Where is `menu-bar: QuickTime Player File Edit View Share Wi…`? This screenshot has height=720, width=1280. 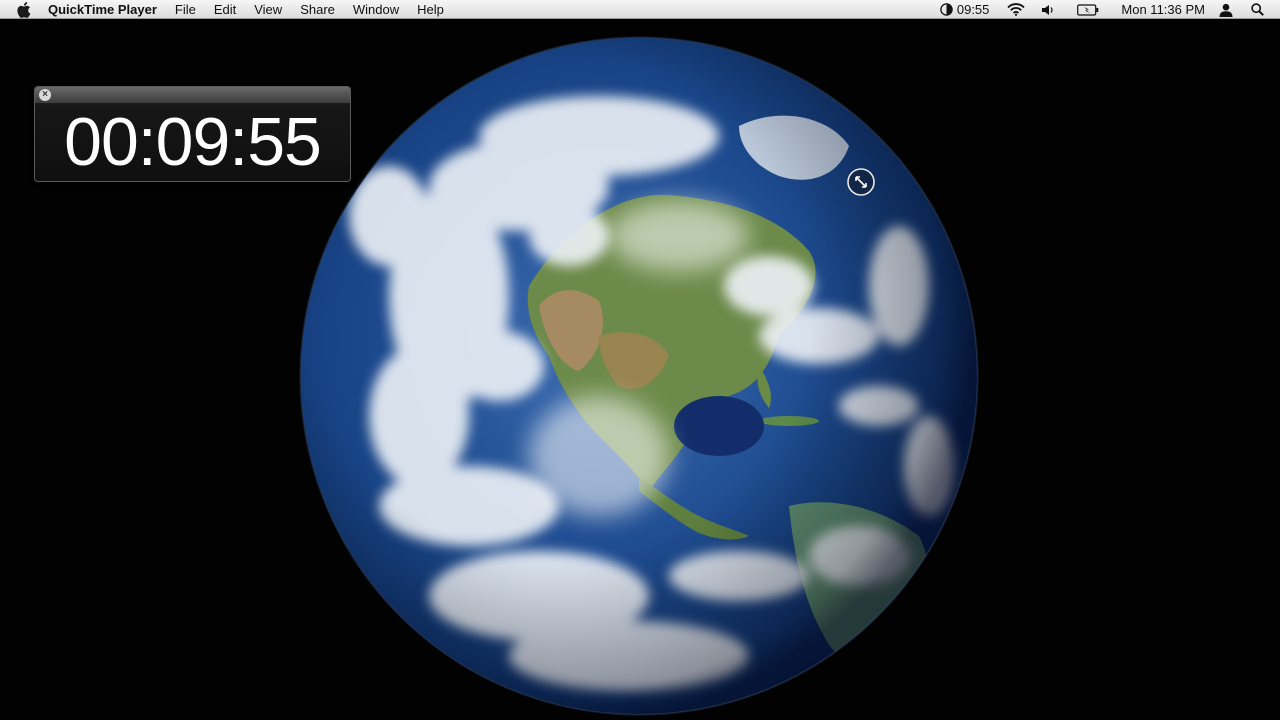
menu-bar: QuickTime Player File Edit View Share Wi… is located at coordinates (640, 9).